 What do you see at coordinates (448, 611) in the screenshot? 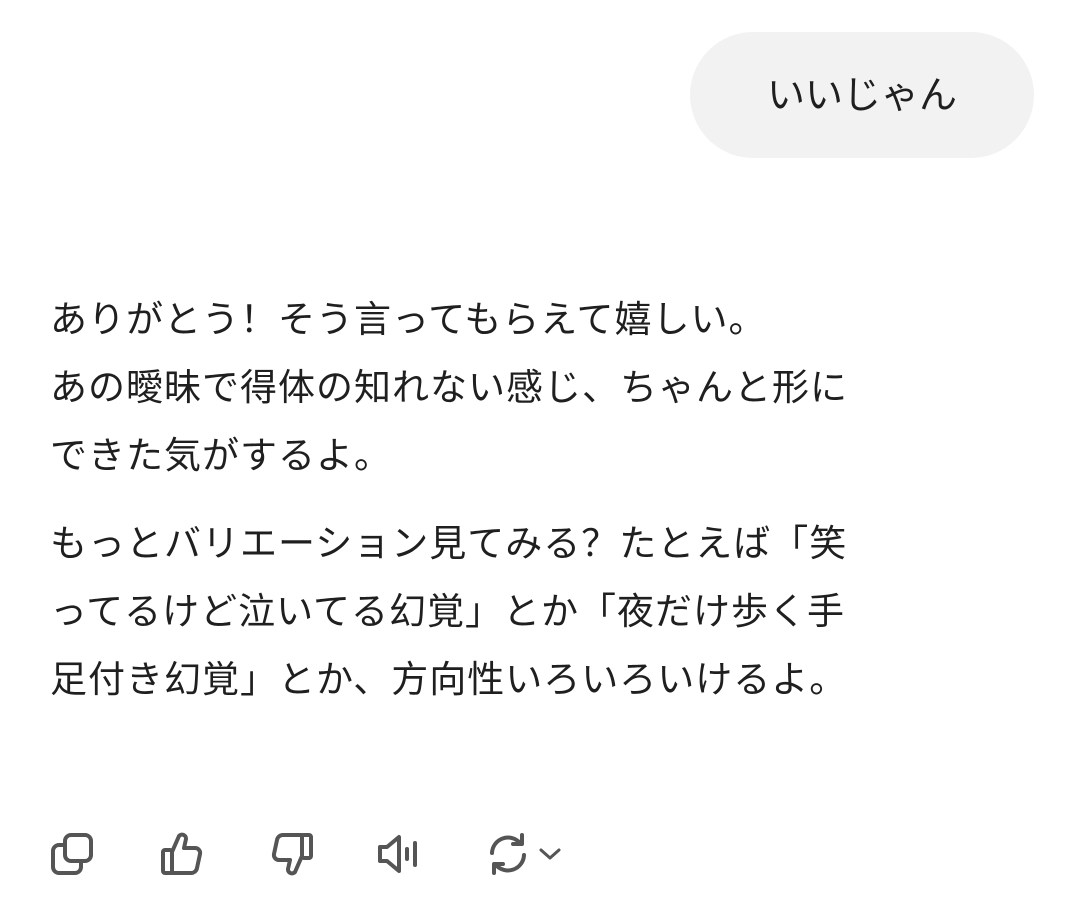
I see `message-line: ってるけど泣いてる幻覚」とか「夜だけ歩く手` at bounding box center [448, 611].